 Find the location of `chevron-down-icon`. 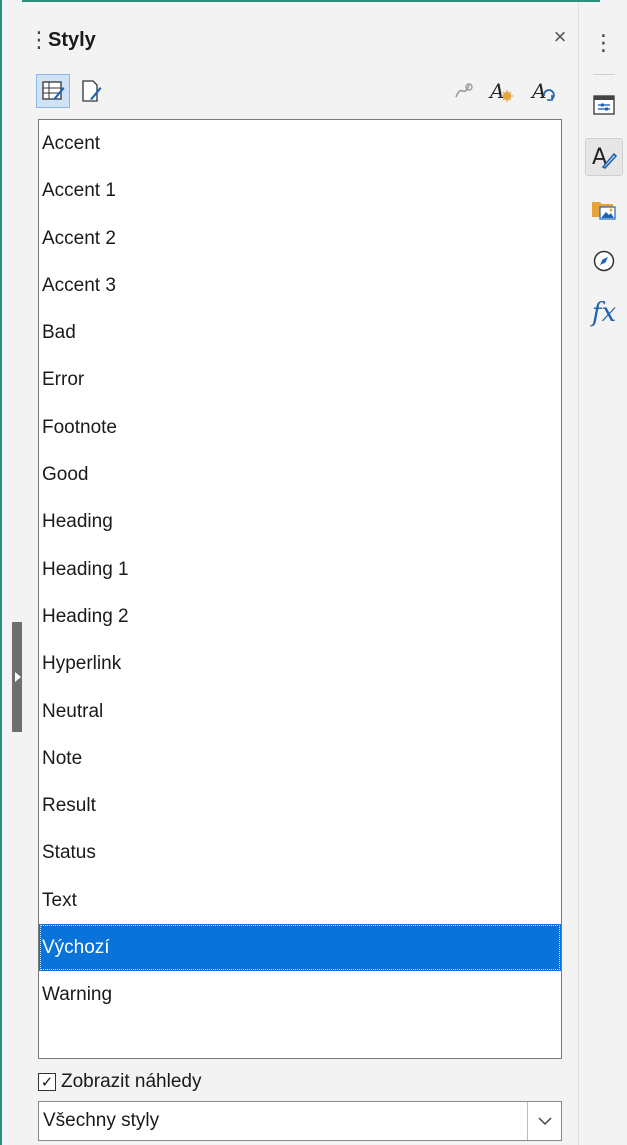

chevron-down-icon is located at coordinates (544, 1121).